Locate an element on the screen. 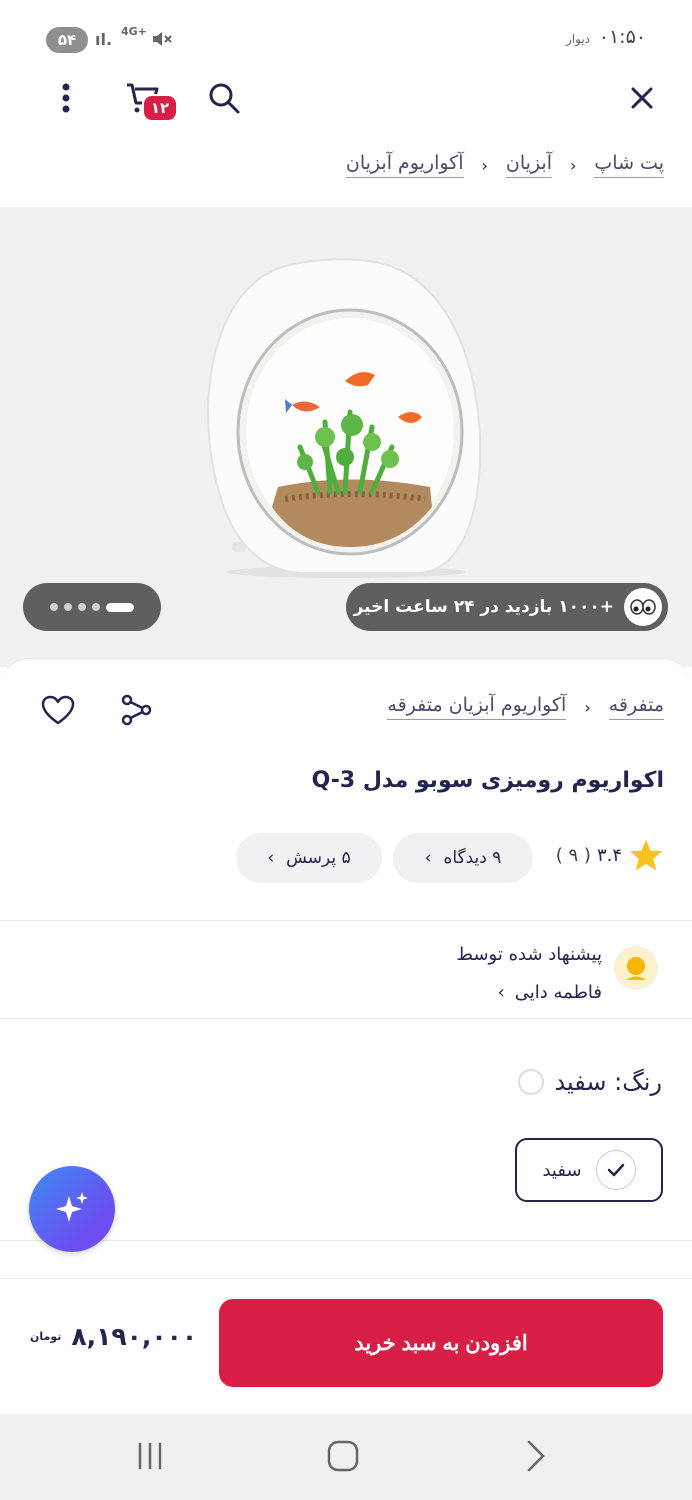  questions-chip-label: ۵ پرسش is located at coordinates (318, 858).